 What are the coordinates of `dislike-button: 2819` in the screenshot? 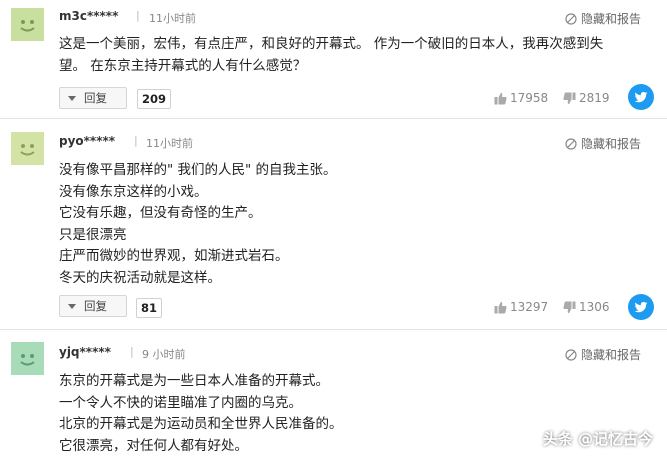 It's located at (586, 98).